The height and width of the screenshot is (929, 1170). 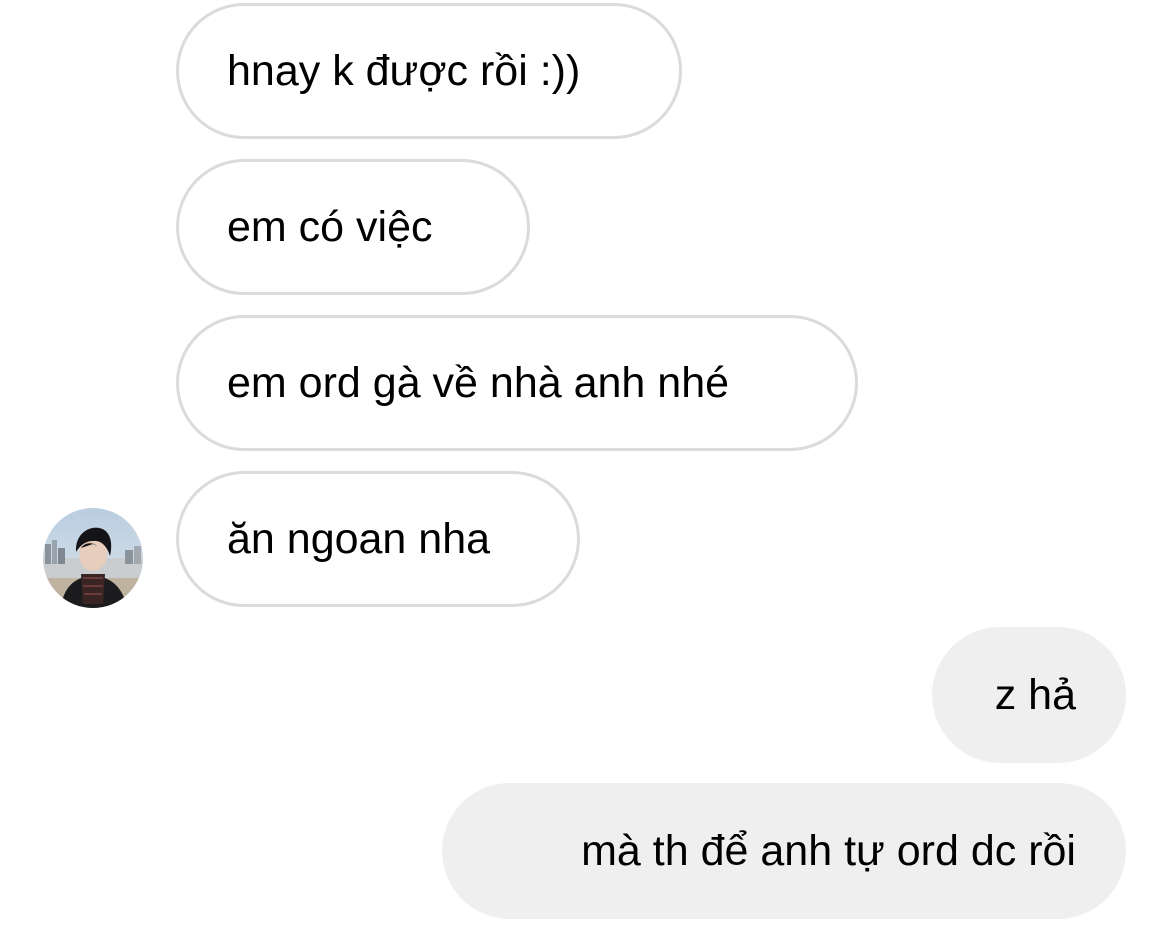 I want to click on sent-message-bubble: mà th để anh tự ord dc rồi, so click(x=784, y=851).